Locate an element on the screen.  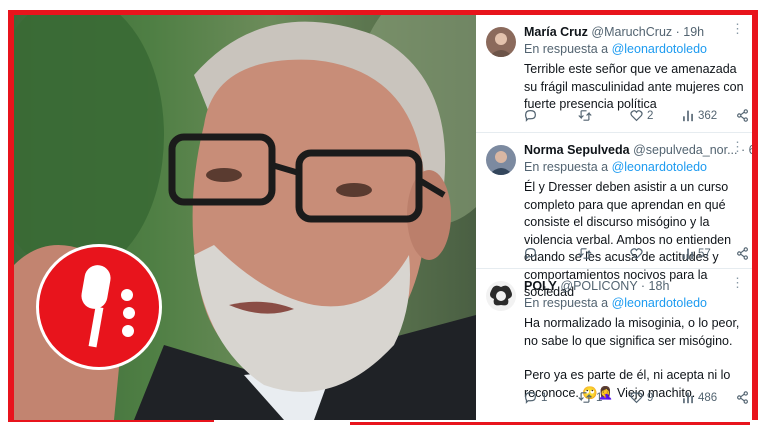
tweet-actions: 1 1 9 486 is located at coordinates (637, 400).